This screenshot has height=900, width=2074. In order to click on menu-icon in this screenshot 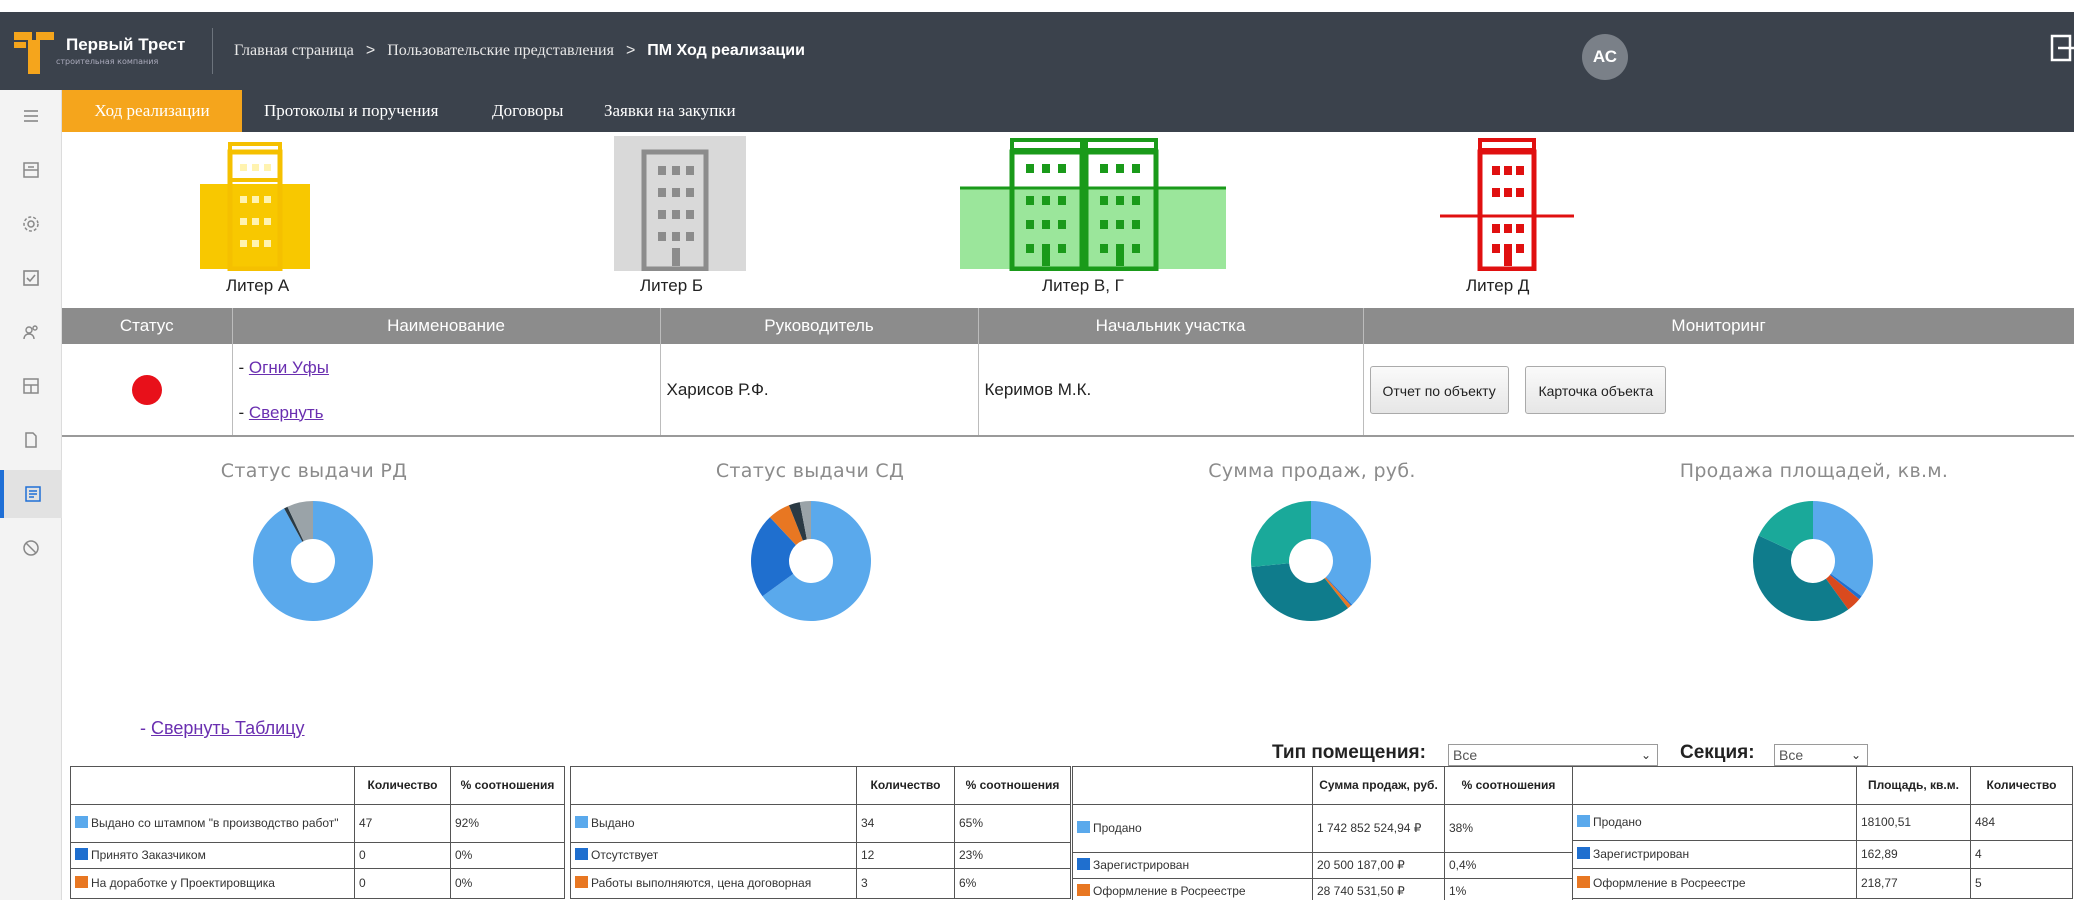, I will do `click(31, 116)`.